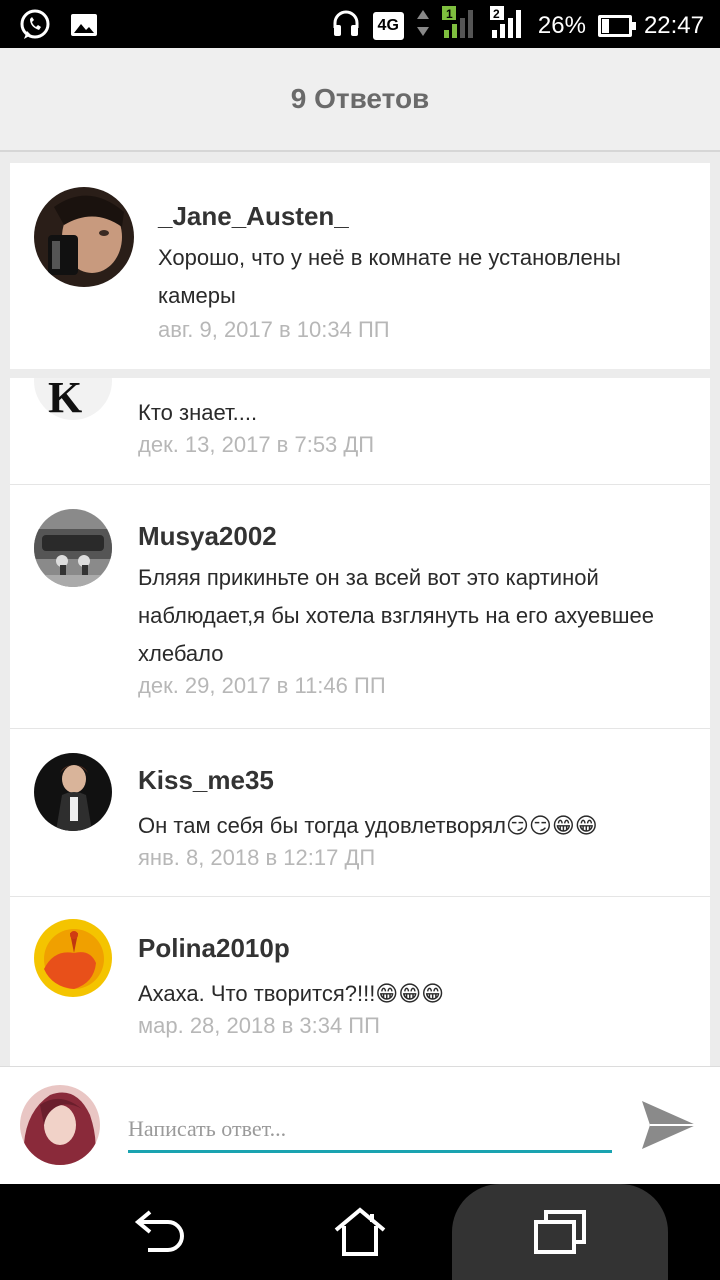  I want to click on send-icon, so click(669, 1125).